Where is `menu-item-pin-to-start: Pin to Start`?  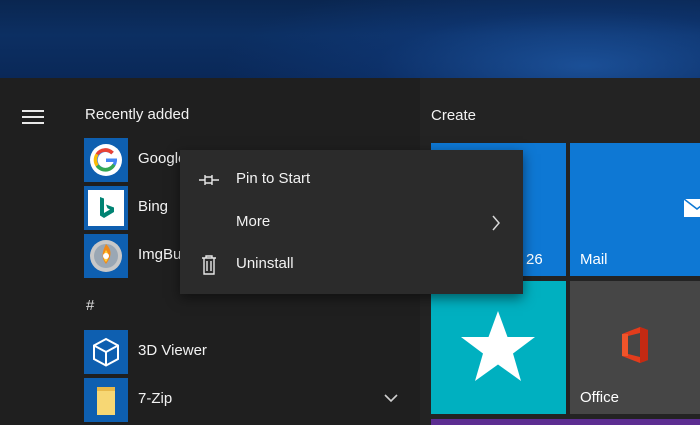
menu-item-pin-to-start: Pin to Start is located at coordinates (351, 180).